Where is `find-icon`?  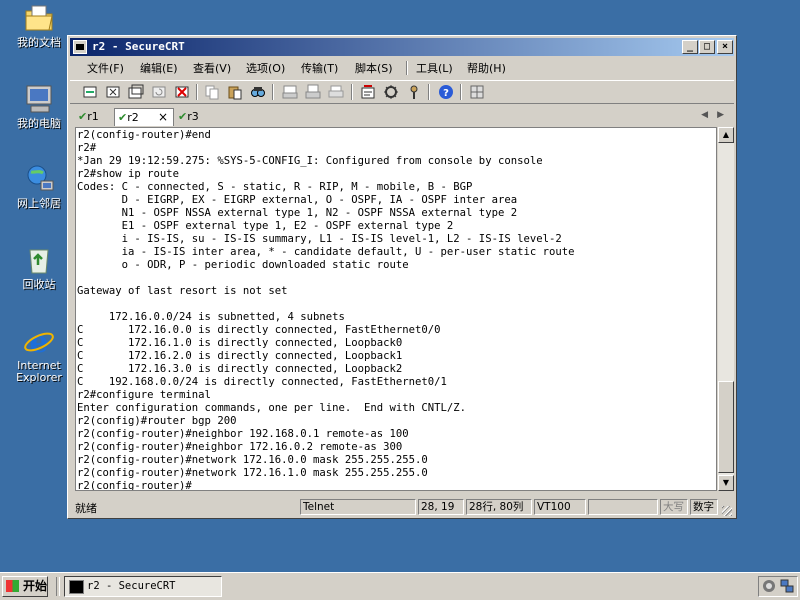
find-icon is located at coordinates (258, 92).